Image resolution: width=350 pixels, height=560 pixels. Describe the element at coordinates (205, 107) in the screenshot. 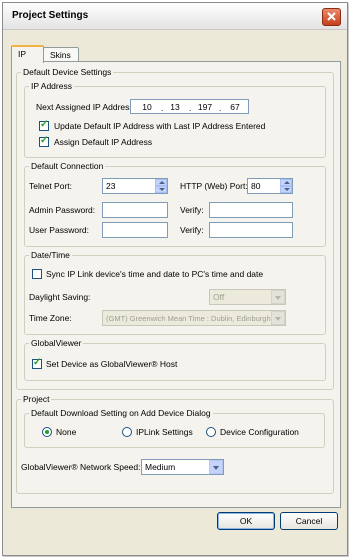

I see `ip-octet-3: 197` at that location.